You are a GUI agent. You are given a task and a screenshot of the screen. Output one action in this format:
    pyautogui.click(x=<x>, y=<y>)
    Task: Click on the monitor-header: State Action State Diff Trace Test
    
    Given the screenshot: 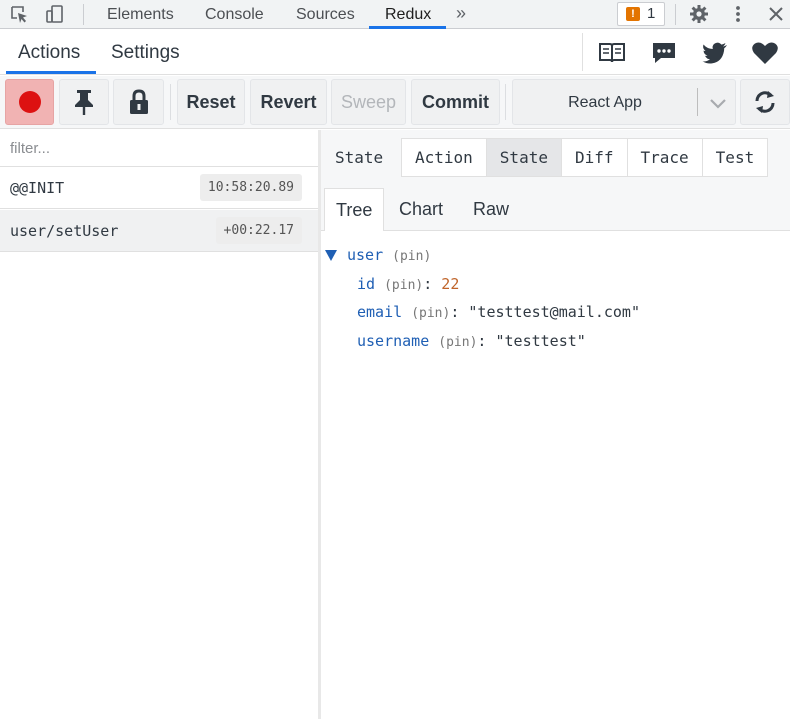 What is the action you would take?
    pyautogui.click(x=555, y=157)
    